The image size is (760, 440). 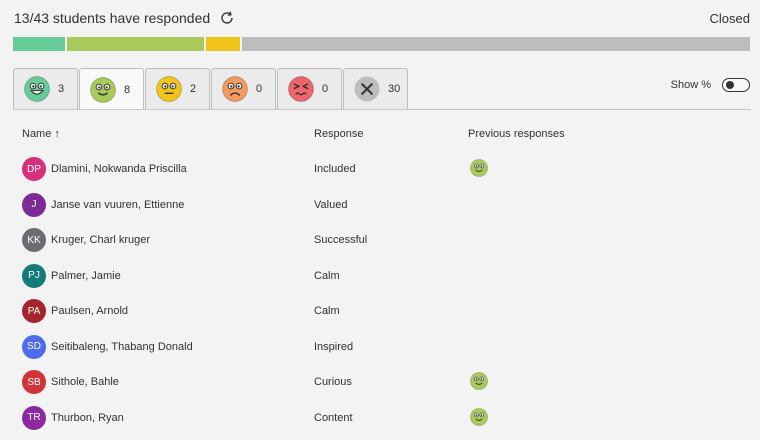 I want to click on student-name: Kruger, Charl kruger, so click(x=101, y=240).